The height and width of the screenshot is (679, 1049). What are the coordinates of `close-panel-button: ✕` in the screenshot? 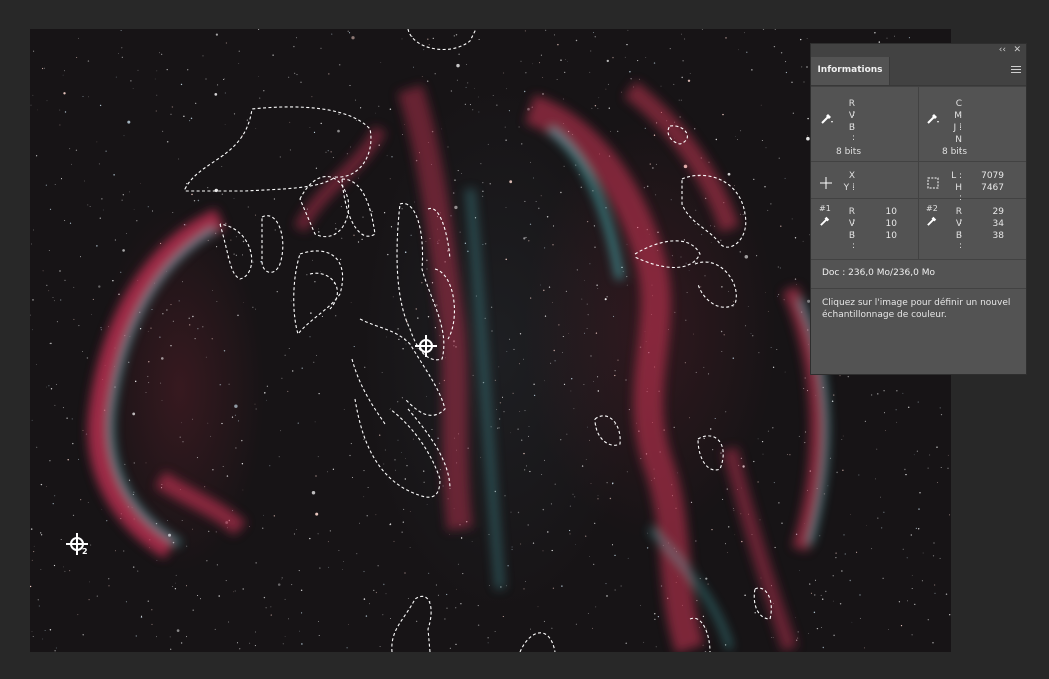 It's located at (1017, 50).